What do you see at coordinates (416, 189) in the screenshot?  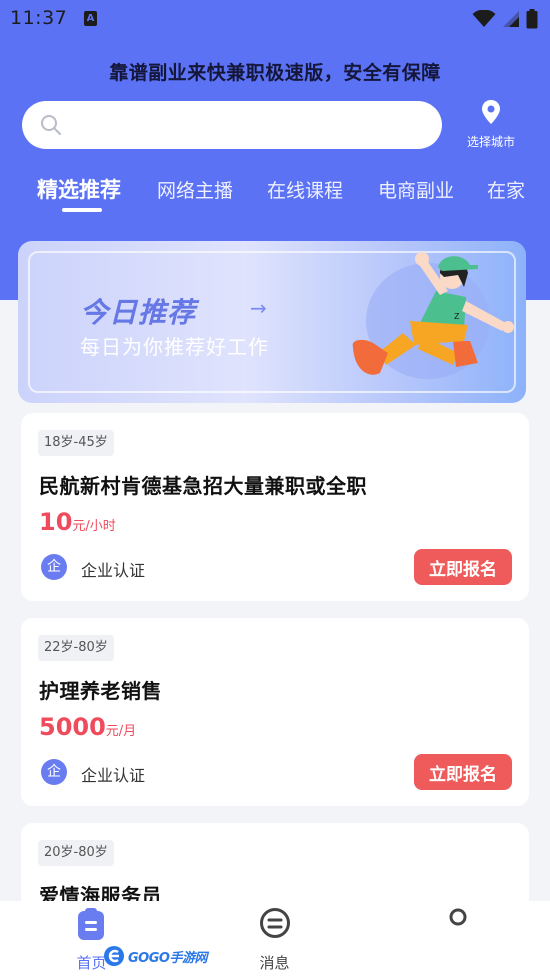 I see `tab-ecommerce: 电商副业` at bounding box center [416, 189].